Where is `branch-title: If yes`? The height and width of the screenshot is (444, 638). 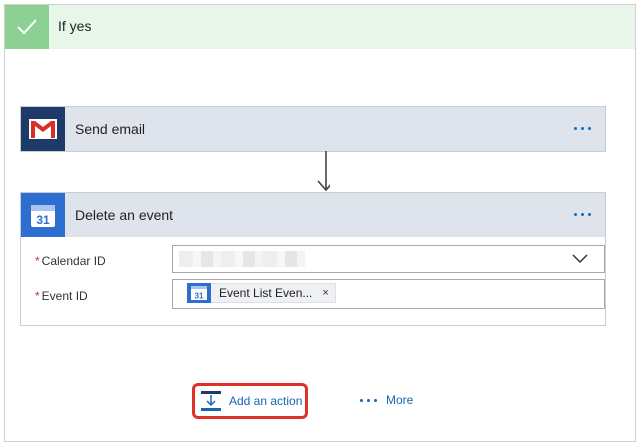
branch-title: If yes is located at coordinates (75, 26).